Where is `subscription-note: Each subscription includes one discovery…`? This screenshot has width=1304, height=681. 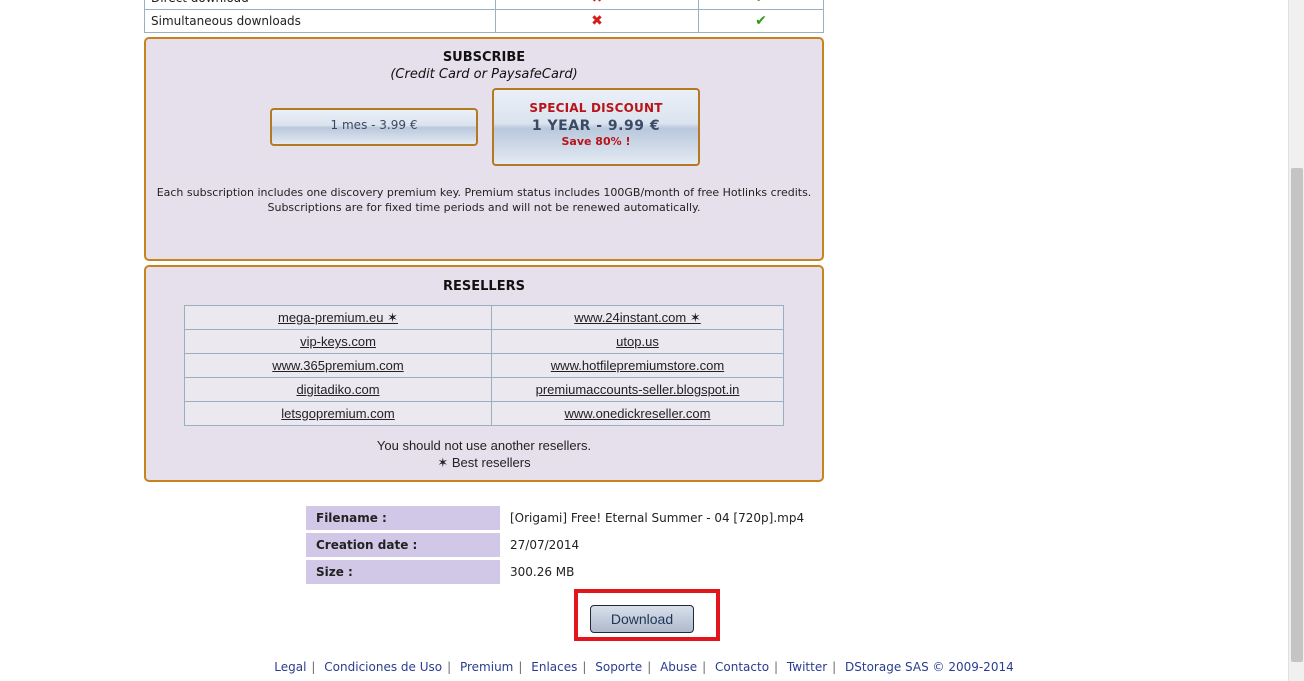 subscription-note: Each subscription includes one discovery… is located at coordinates (484, 200).